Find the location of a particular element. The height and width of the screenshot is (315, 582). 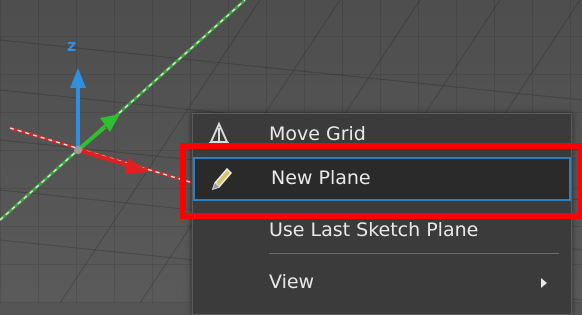

menu-item-label: Use Last Sketch Plane is located at coordinates (374, 230).